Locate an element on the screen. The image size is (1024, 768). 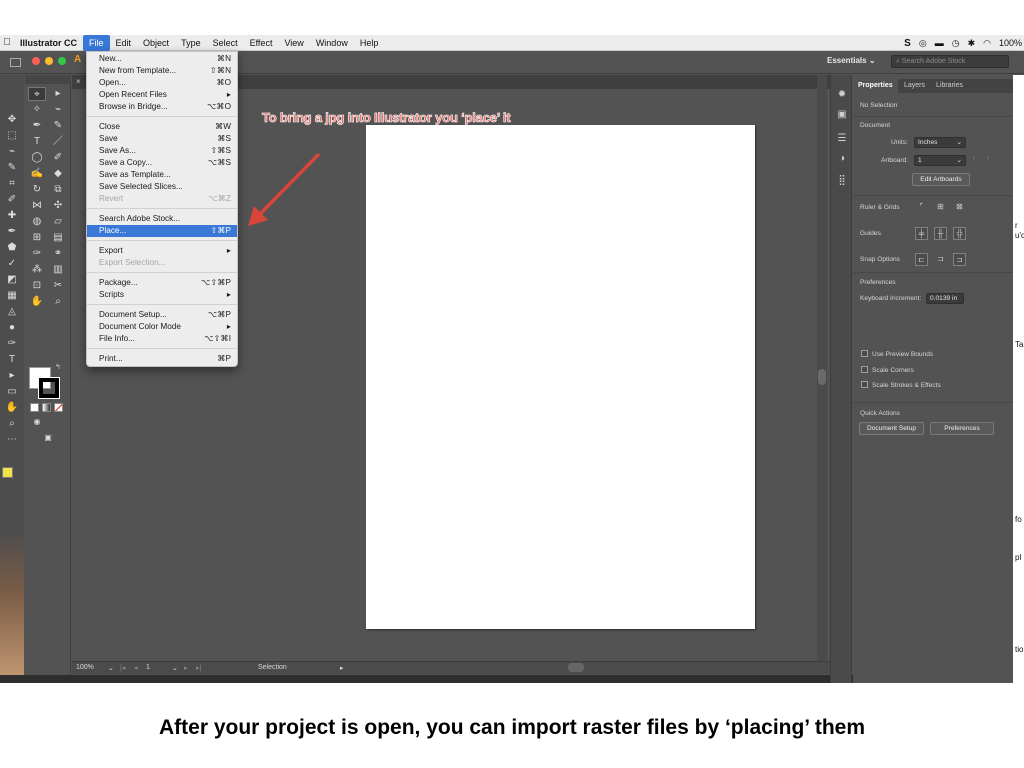
tab-libraries: Libraries is located at coordinates (949, 86).